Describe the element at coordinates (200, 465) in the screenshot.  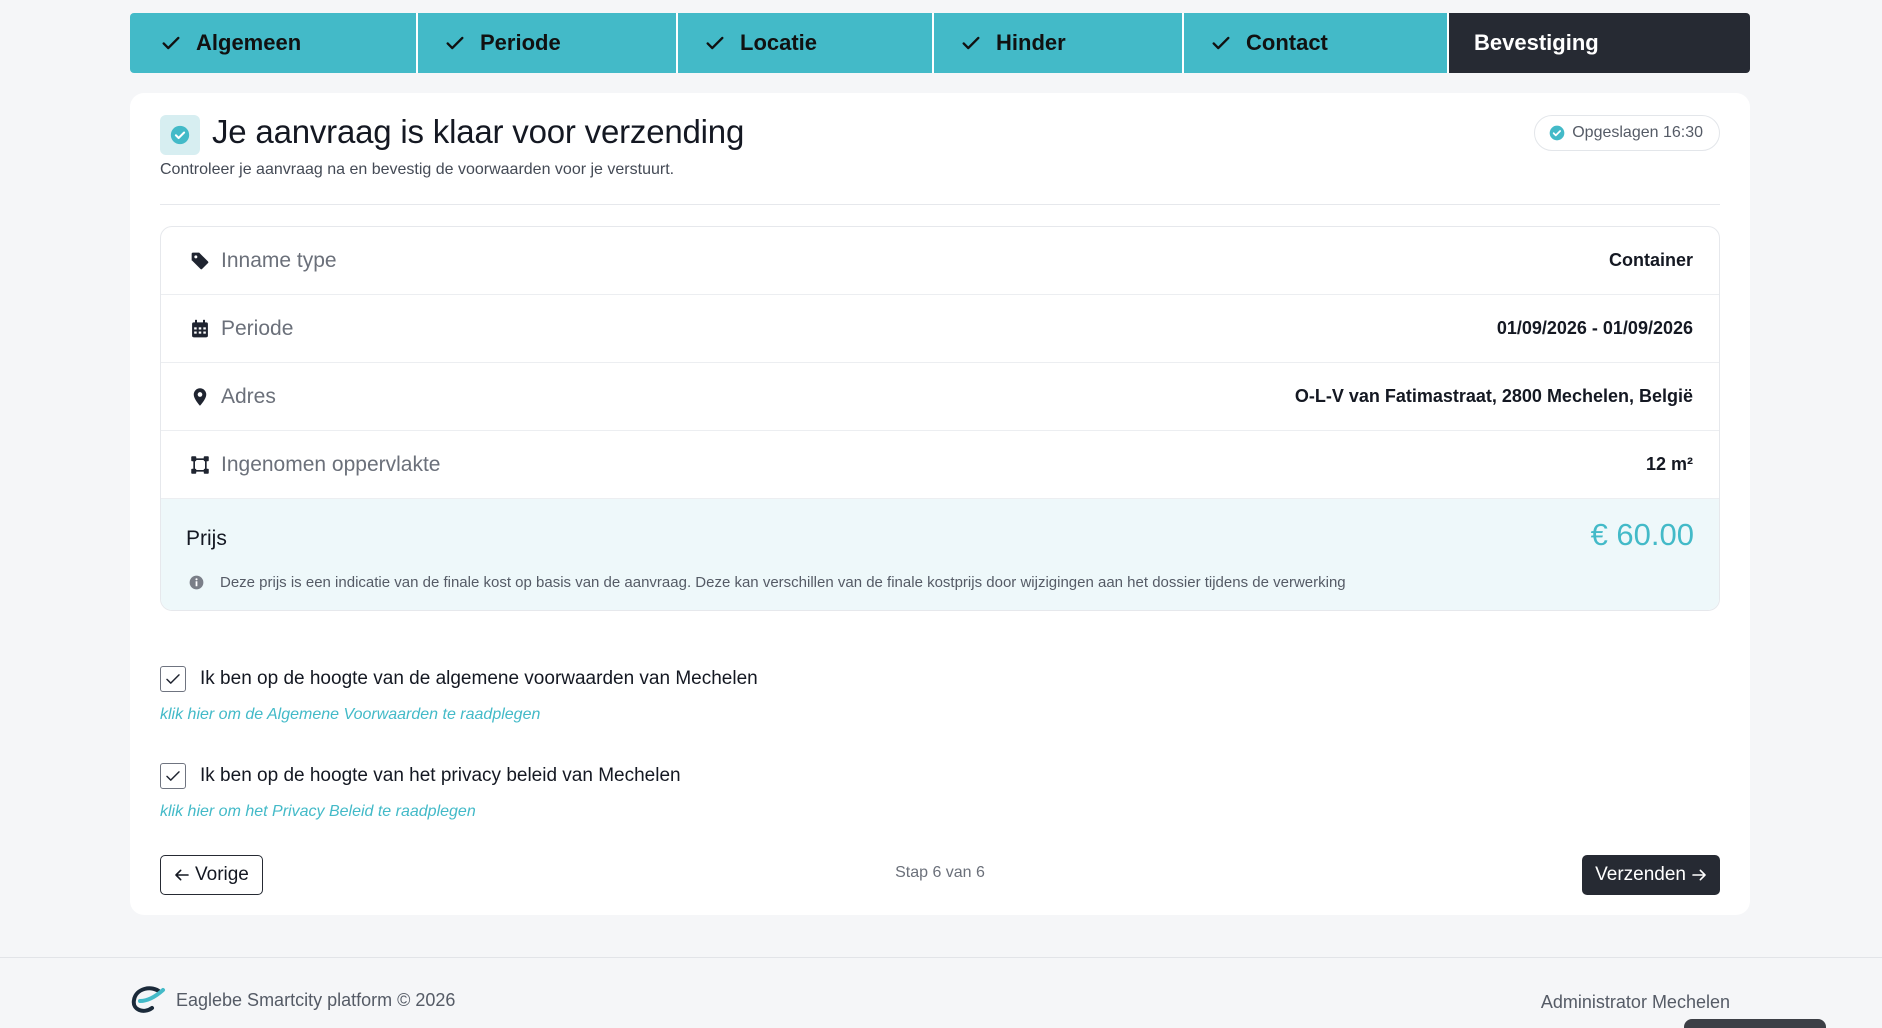
I see `area-icon` at that location.